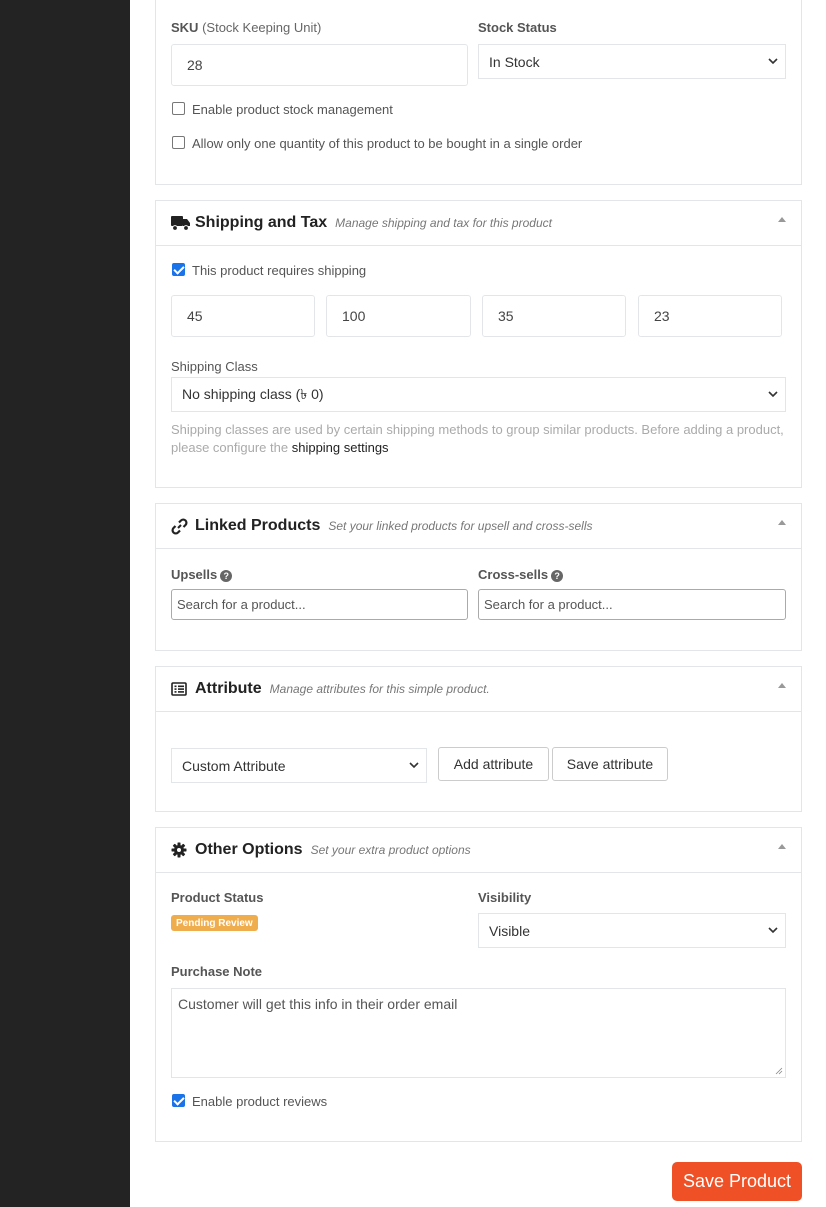 The image size is (826, 1207). What do you see at coordinates (319, 65) in the screenshot?
I see `sku-input: 28` at bounding box center [319, 65].